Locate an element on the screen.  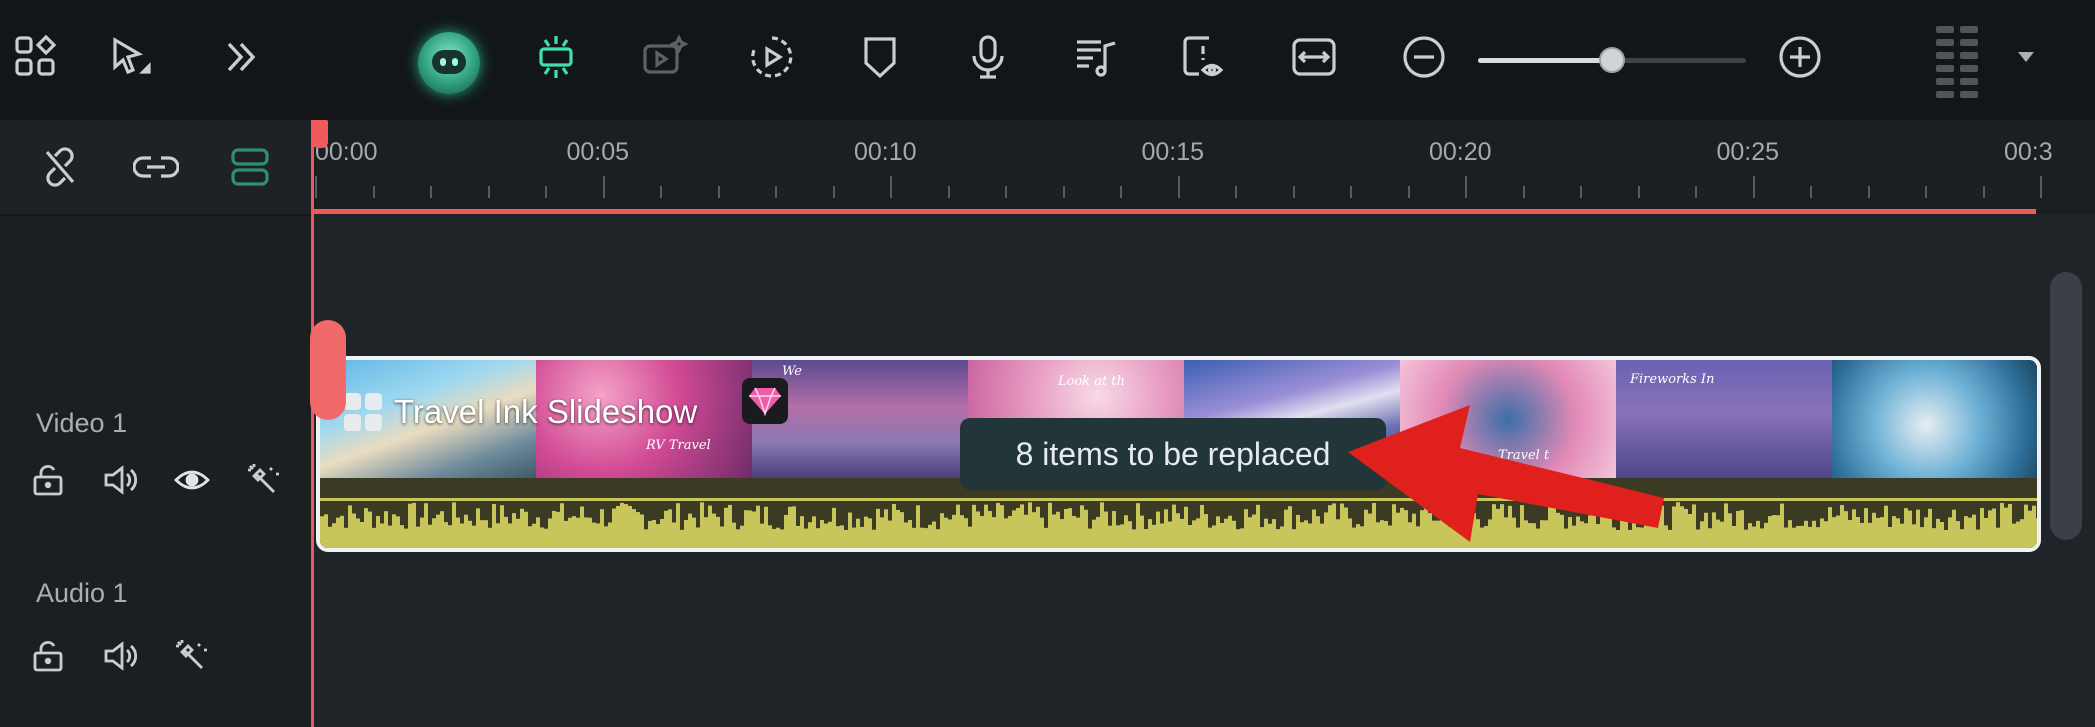
marker-shield-icon is located at coordinates (880, 57).